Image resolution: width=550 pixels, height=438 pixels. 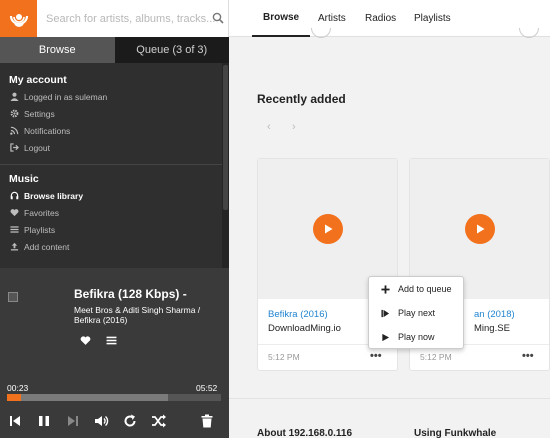 I want to click on section-title-my-account: My account, so click(x=38, y=80).